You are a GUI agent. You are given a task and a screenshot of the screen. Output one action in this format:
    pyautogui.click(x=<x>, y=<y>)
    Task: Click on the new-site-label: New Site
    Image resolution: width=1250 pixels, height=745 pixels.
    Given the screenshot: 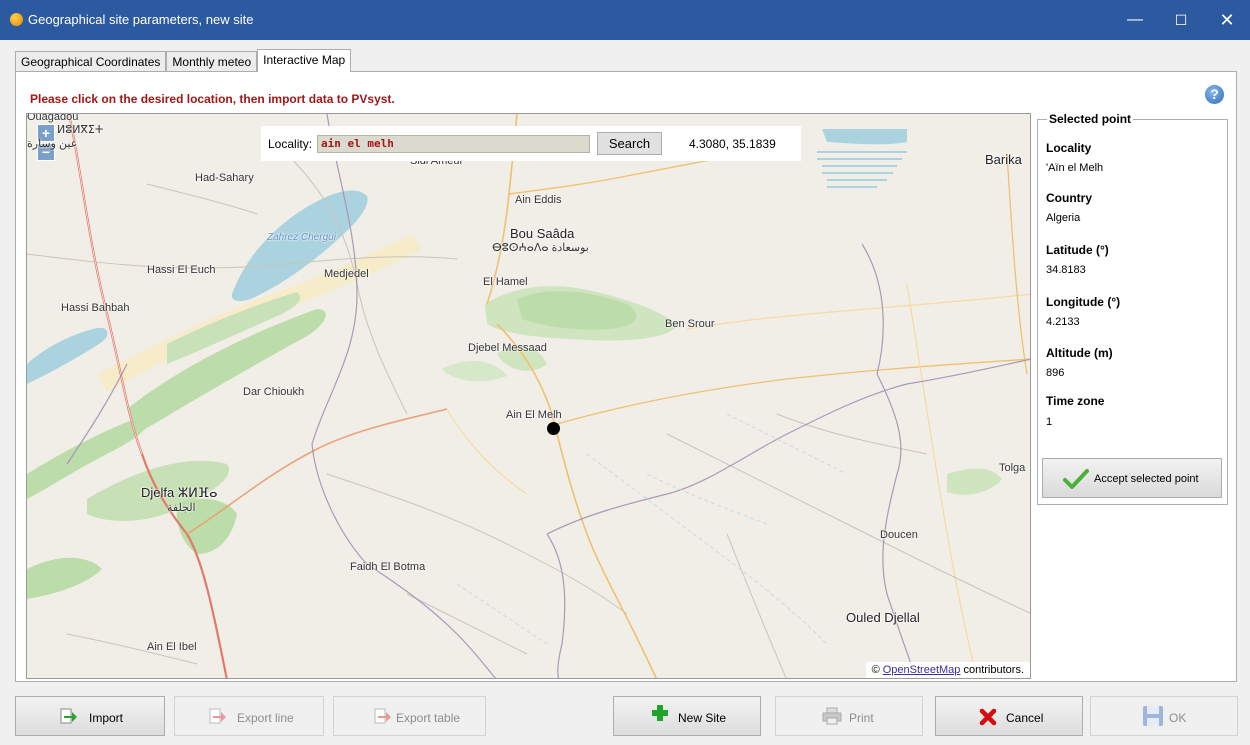 What is the action you would take?
    pyautogui.click(x=702, y=718)
    